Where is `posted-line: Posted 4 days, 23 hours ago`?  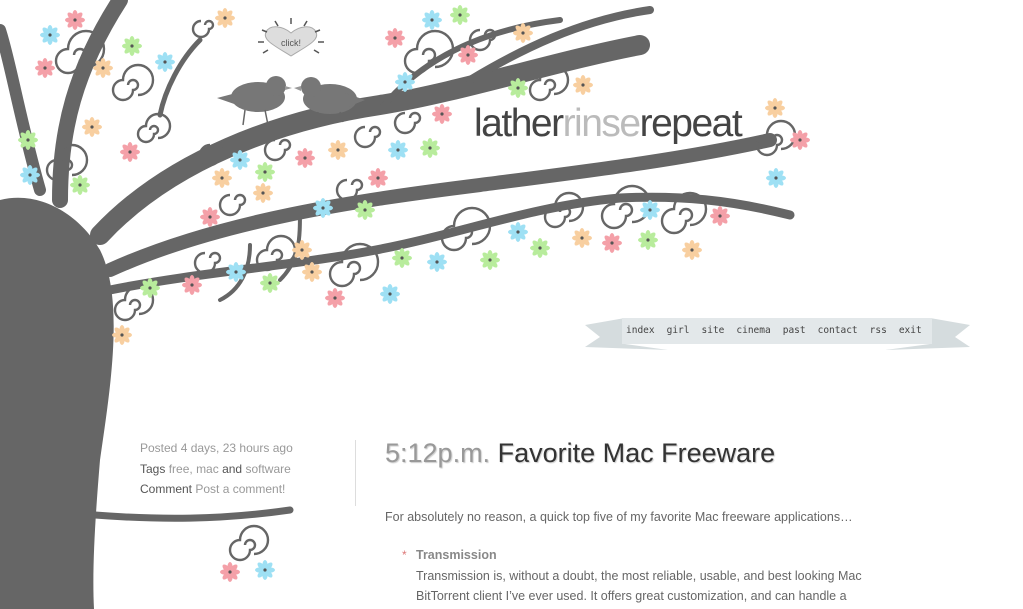
posted-line: Posted 4 days, 23 hours ago is located at coordinates (240, 448).